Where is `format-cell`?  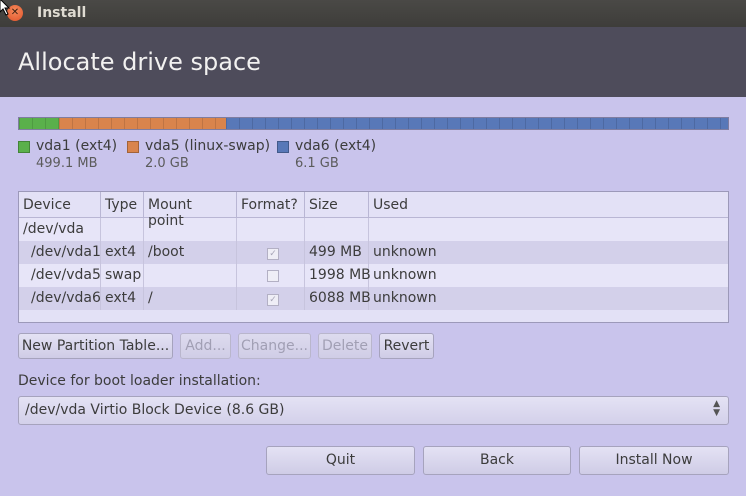 format-cell is located at coordinates (271, 275).